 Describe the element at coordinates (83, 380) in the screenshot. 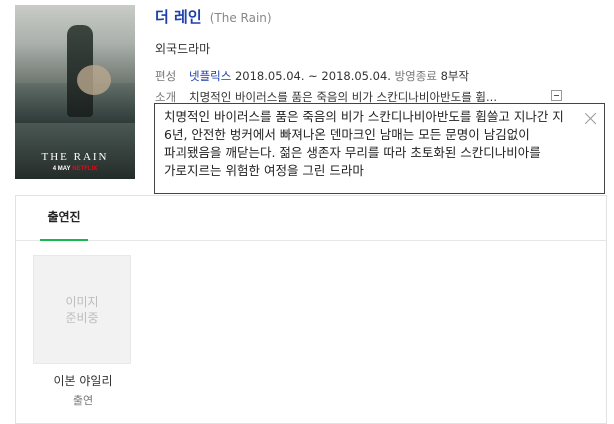

I see `cast-name: 이본 야일리` at that location.